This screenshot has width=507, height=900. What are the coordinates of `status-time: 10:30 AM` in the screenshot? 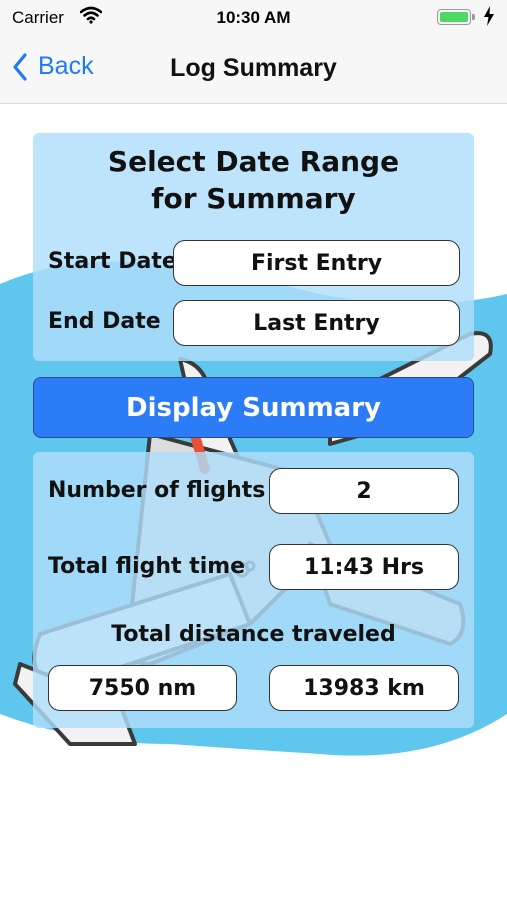 It's located at (253, 17).